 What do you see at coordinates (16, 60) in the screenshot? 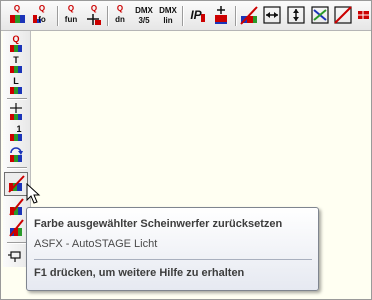
I see `tool-label: T` at bounding box center [16, 60].